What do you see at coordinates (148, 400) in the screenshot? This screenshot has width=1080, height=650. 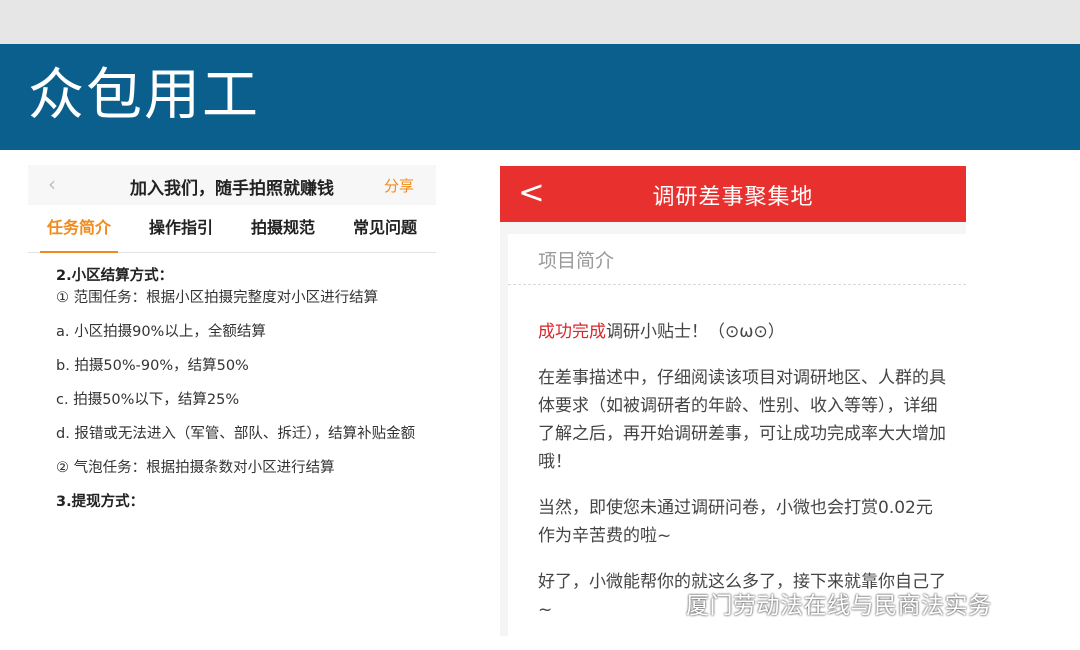 I see `rule-c-text: c. 拍摄50%以下，结算25%` at bounding box center [148, 400].